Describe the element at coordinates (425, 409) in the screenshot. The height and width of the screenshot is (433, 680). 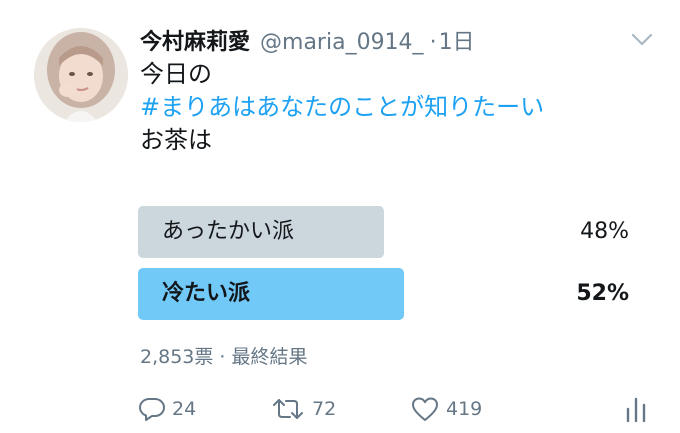
I see `like-icon` at that location.